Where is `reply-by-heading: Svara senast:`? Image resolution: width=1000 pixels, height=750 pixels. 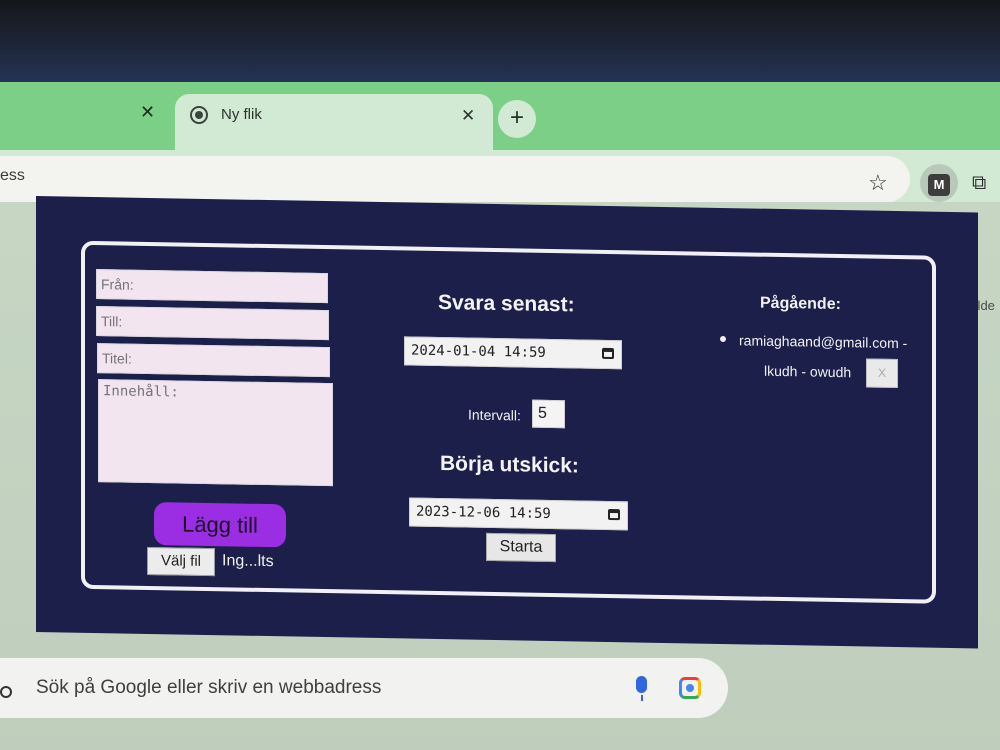 reply-by-heading: Svara senast: is located at coordinates (506, 304).